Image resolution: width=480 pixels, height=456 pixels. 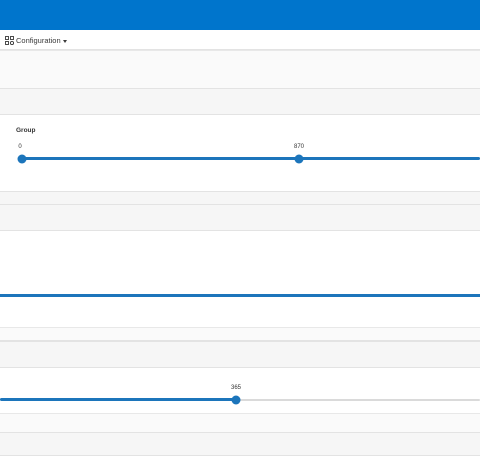 What do you see at coordinates (9, 40) in the screenshot?
I see `configuration-grid-icon` at bounding box center [9, 40].